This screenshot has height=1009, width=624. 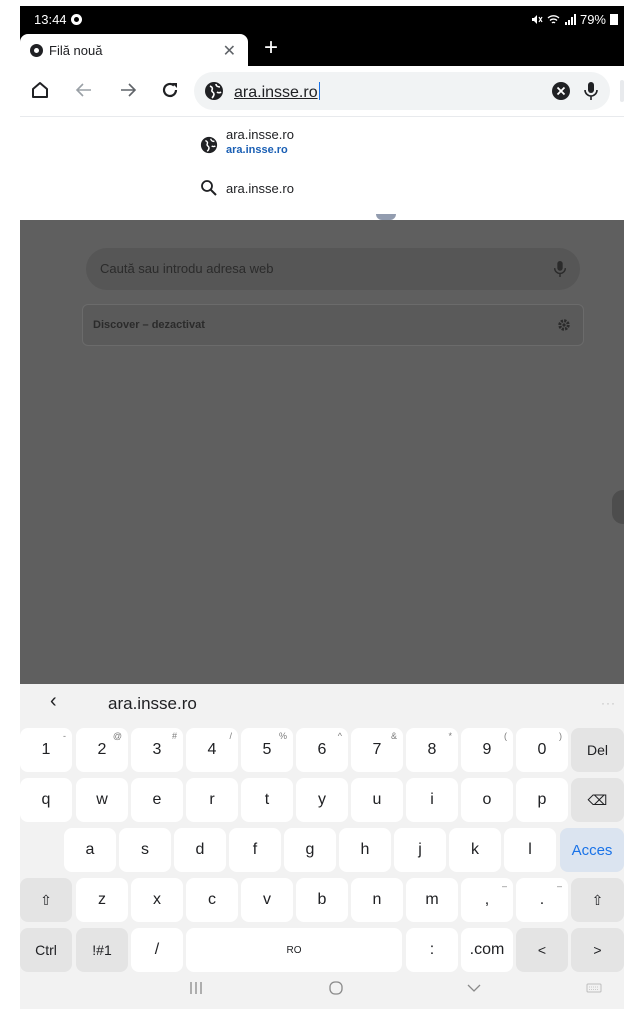 I want to click on key-label: w, so click(x=102, y=799).